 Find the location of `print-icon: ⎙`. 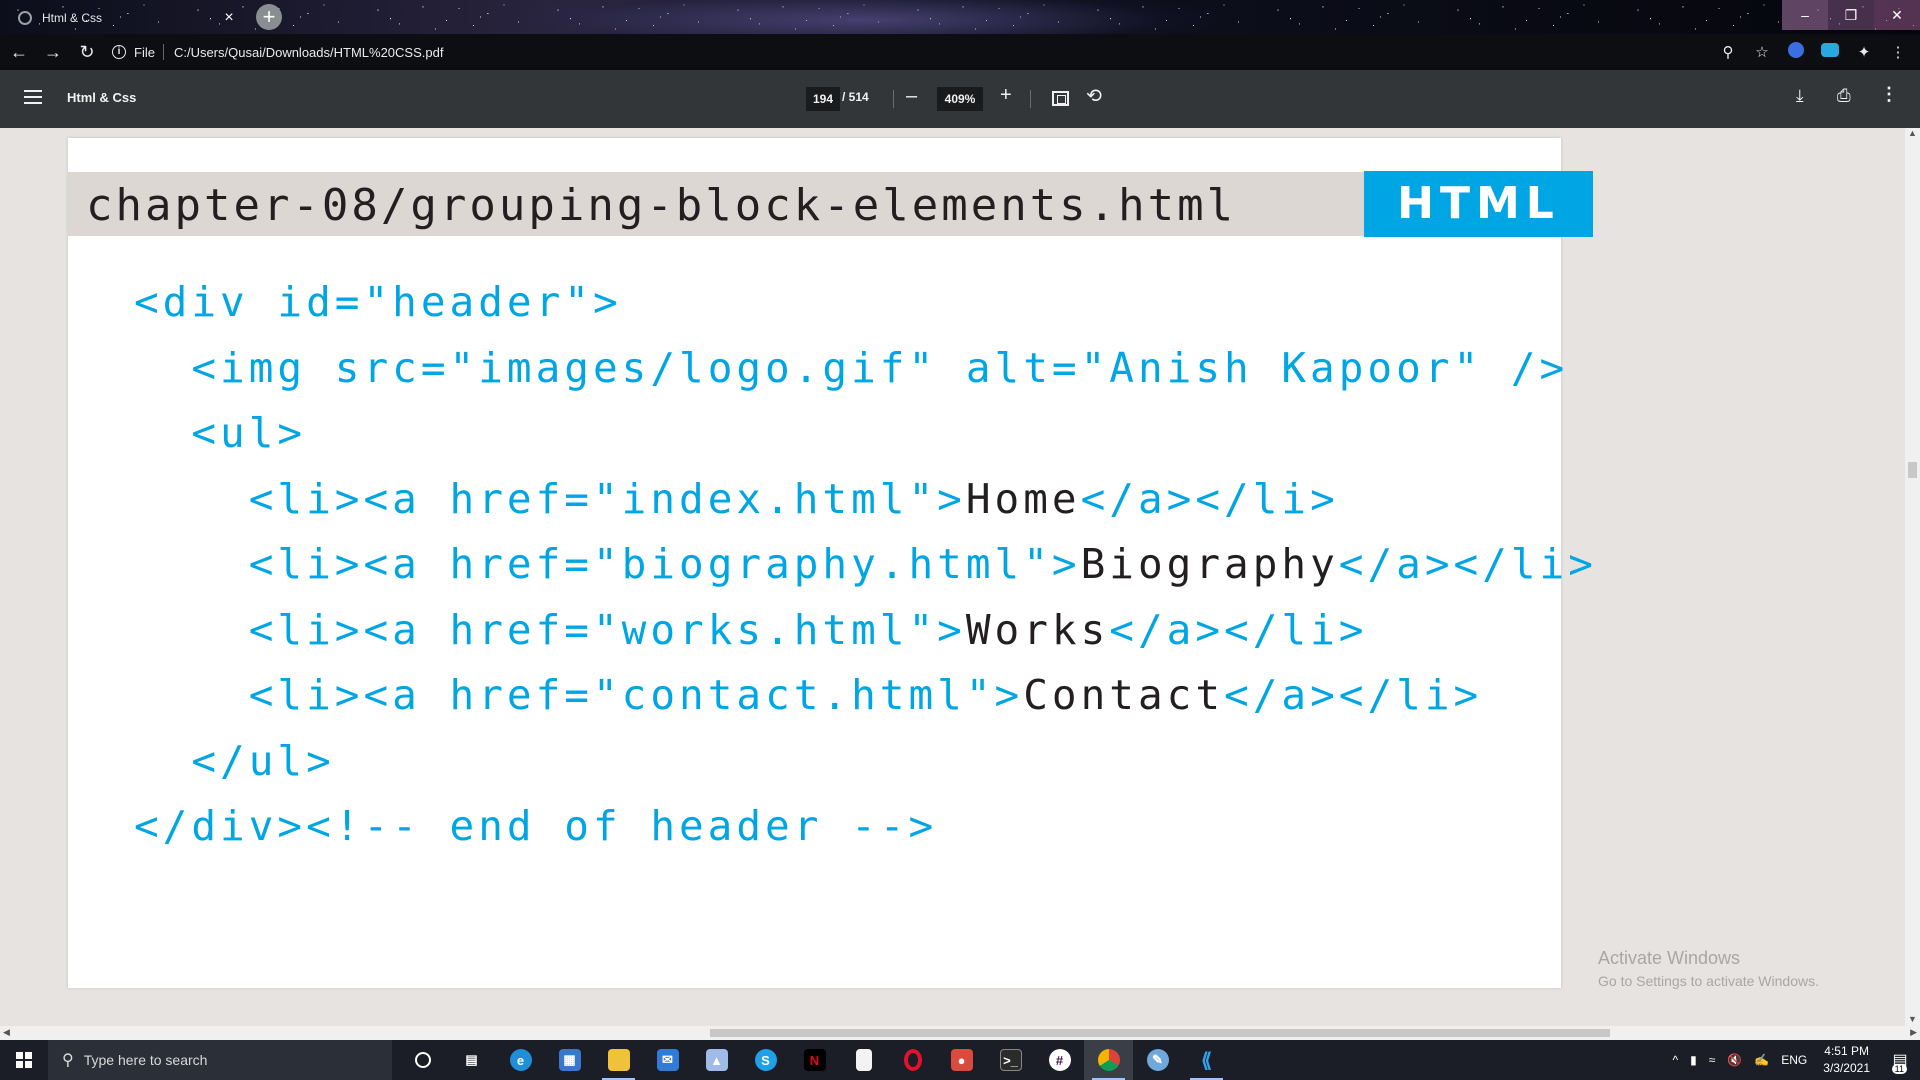

print-icon: ⎙ is located at coordinates (1844, 96).